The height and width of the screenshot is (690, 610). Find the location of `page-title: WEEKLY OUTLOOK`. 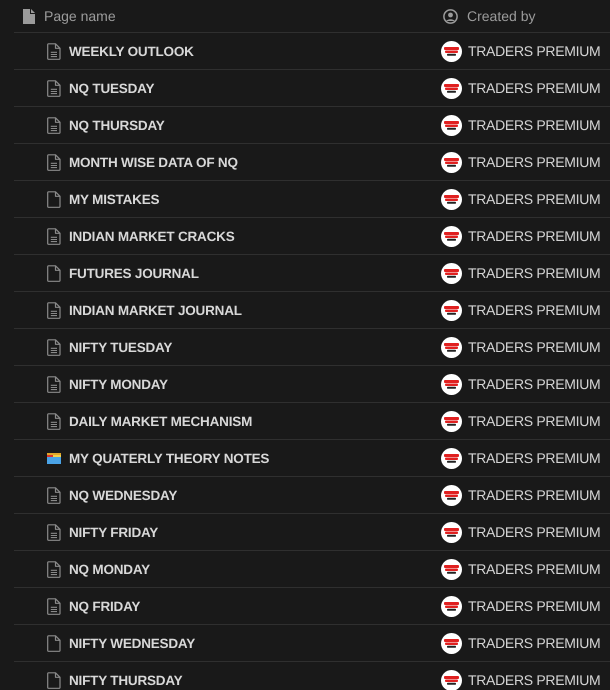

page-title: WEEKLY OUTLOOK is located at coordinates (131, 51).